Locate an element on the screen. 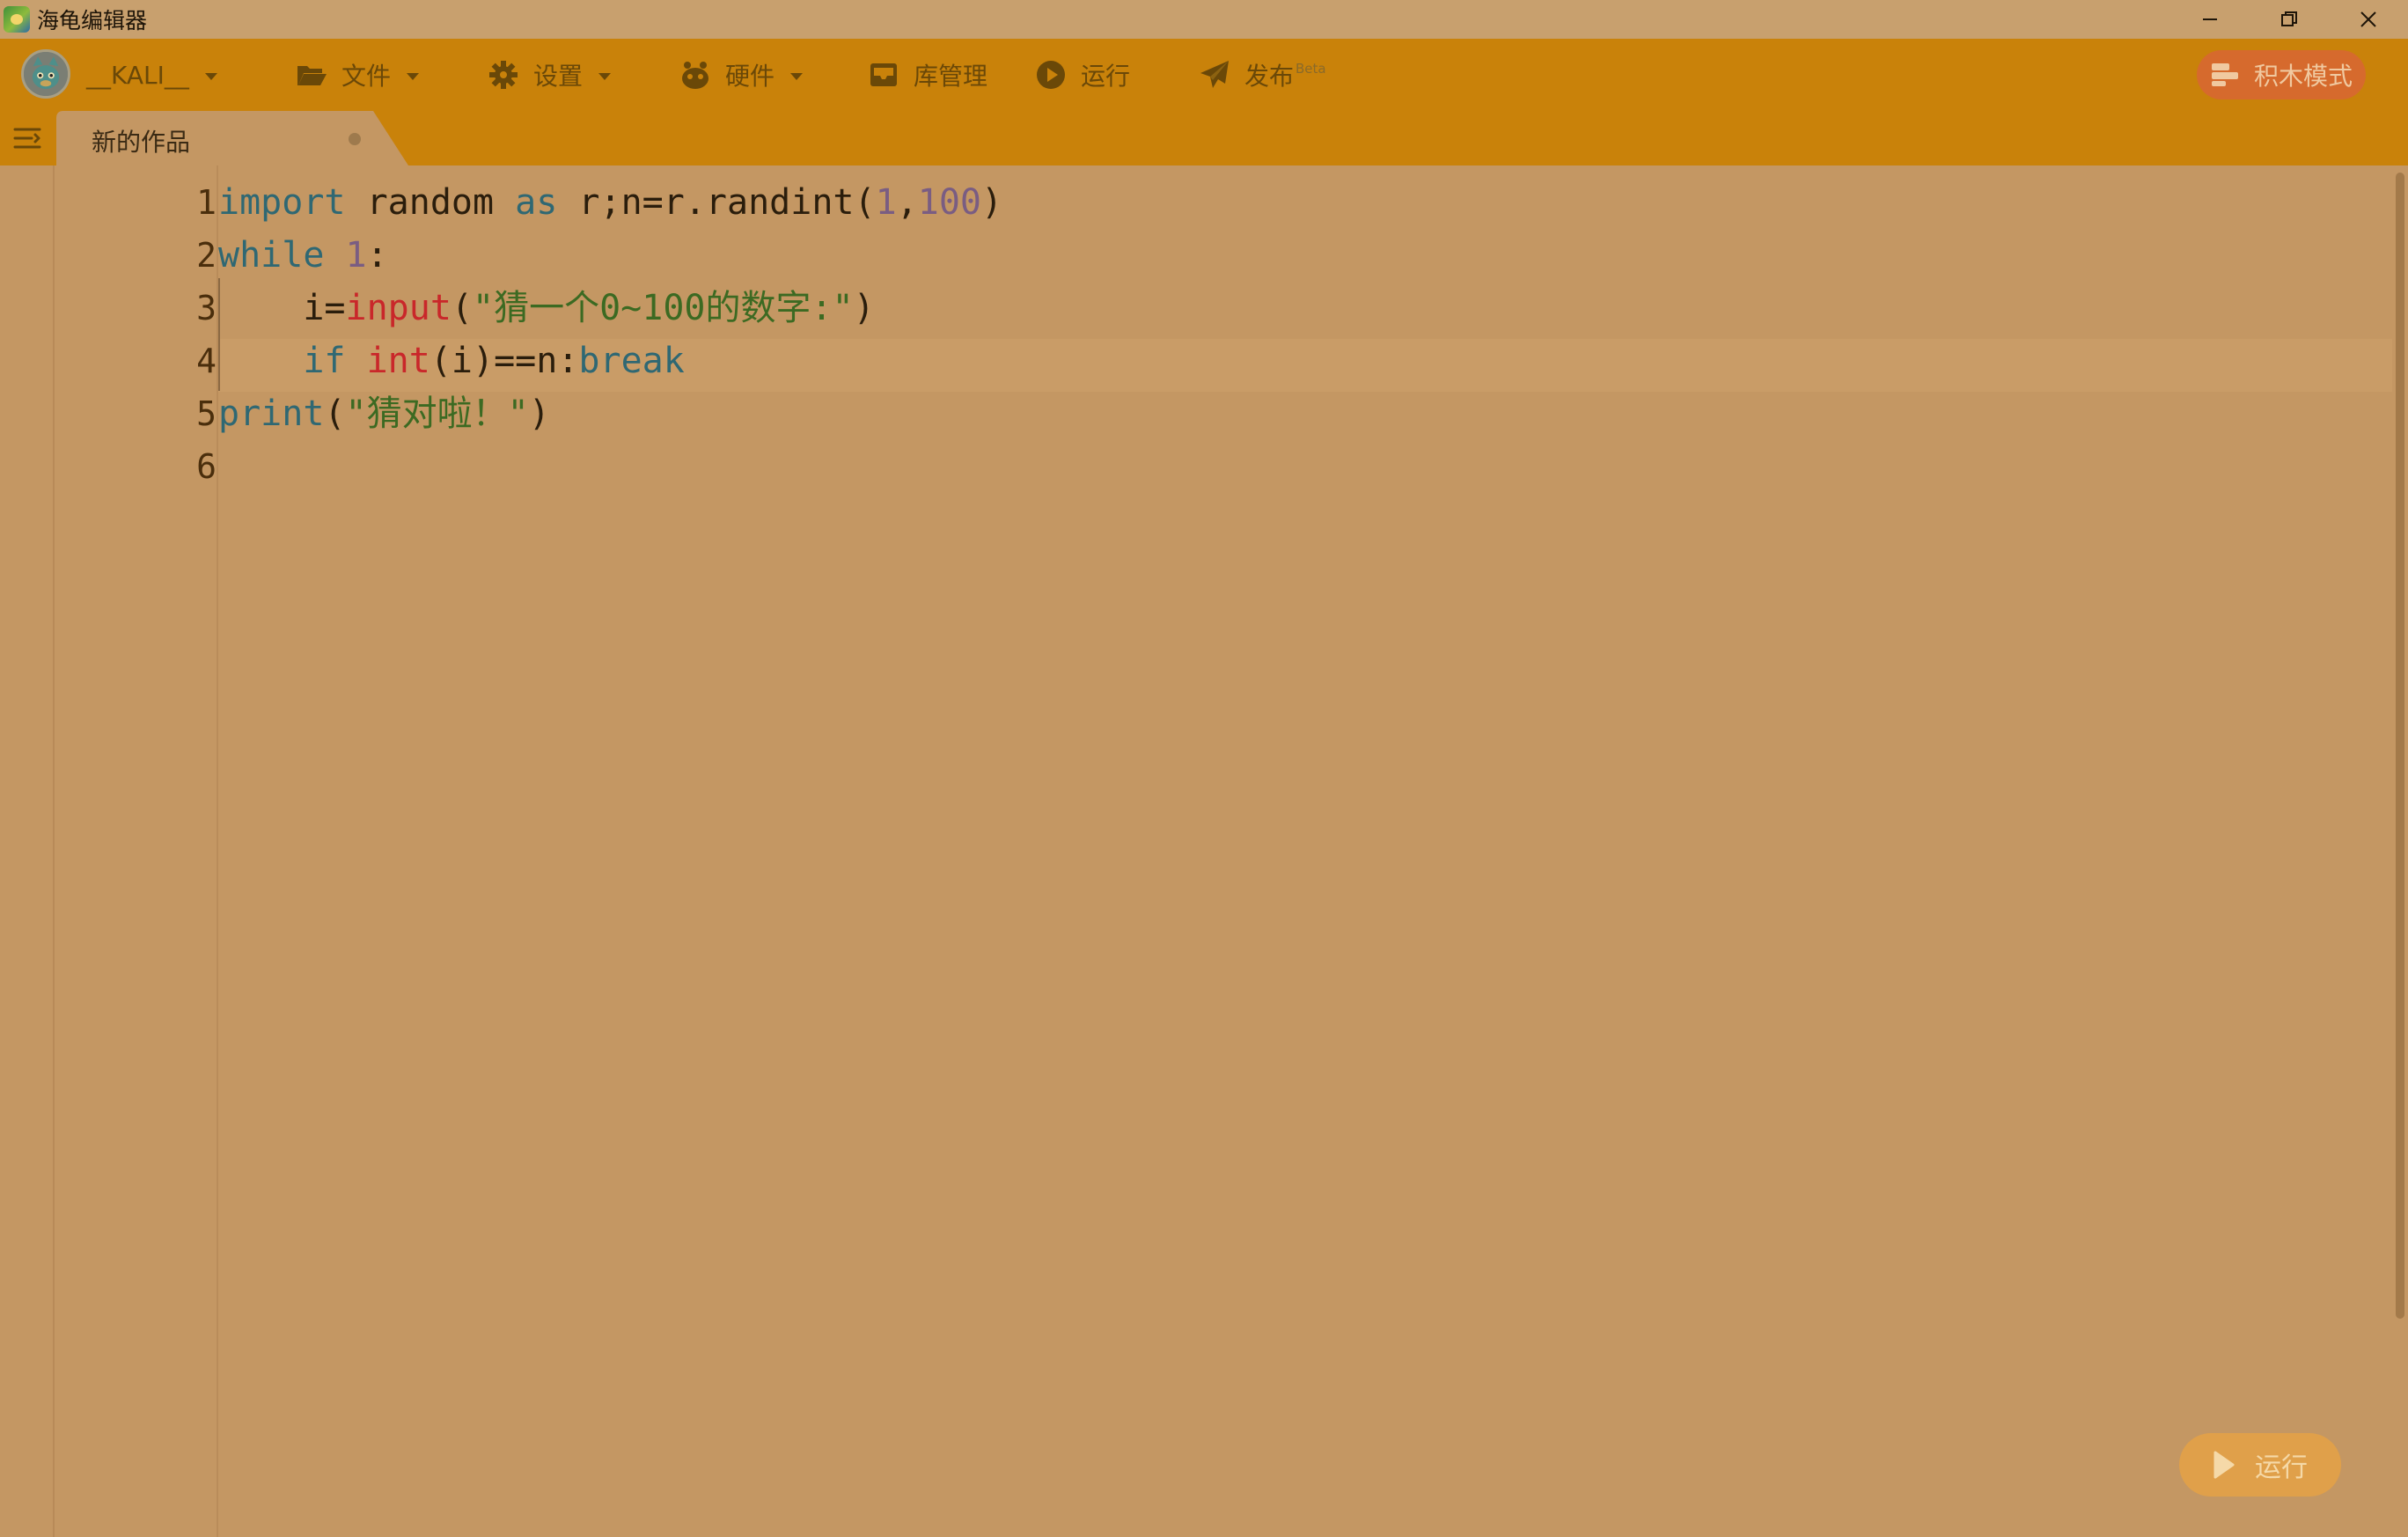  library-manager-label: 库管理 is located at coordinates (951, 76).